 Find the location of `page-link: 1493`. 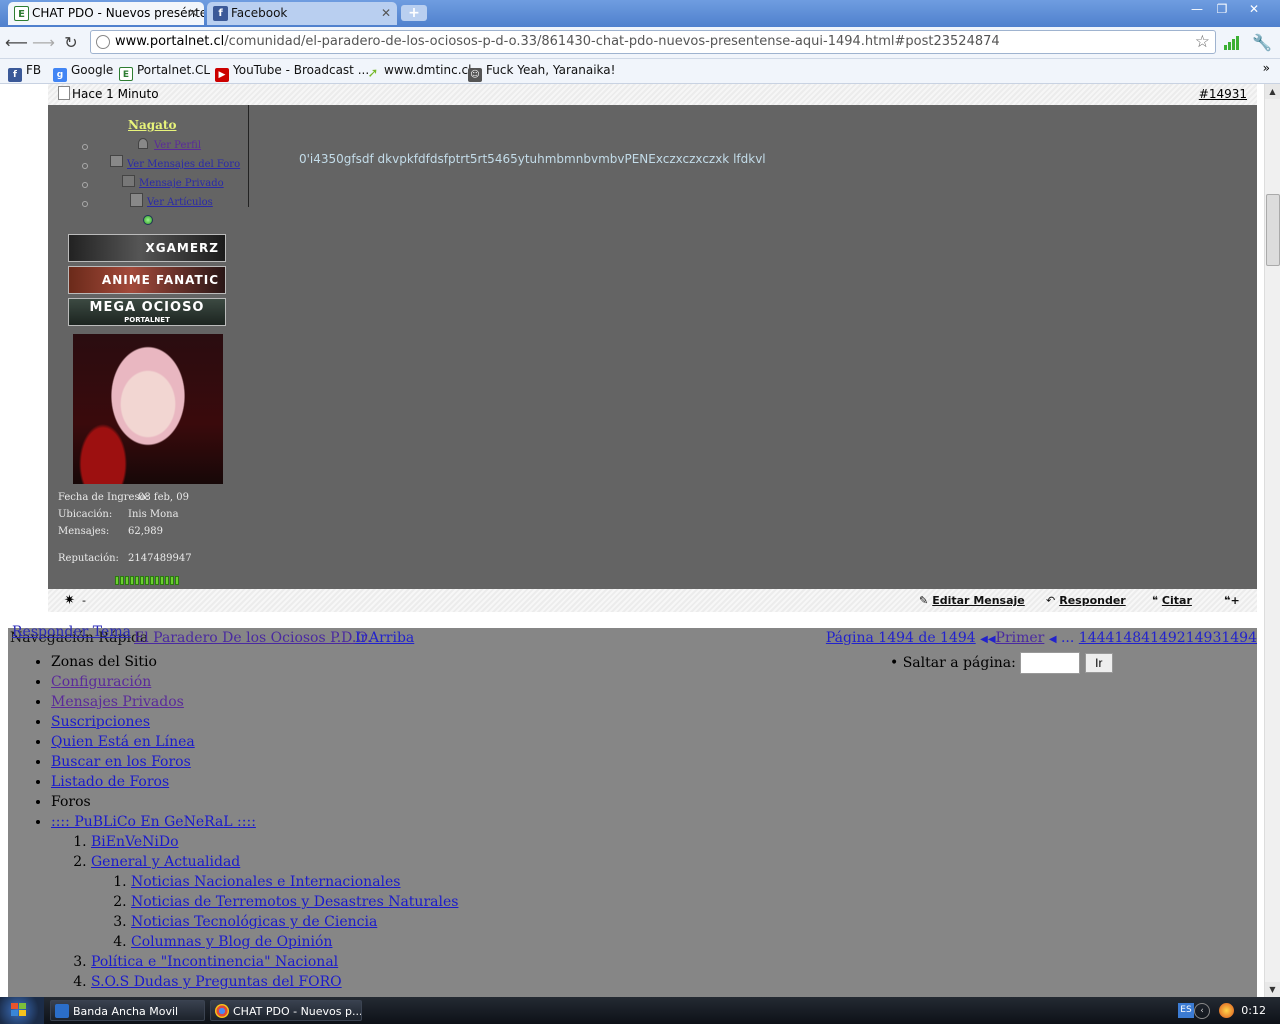

page-link: 1493 is located at coordinates (1204, 638).